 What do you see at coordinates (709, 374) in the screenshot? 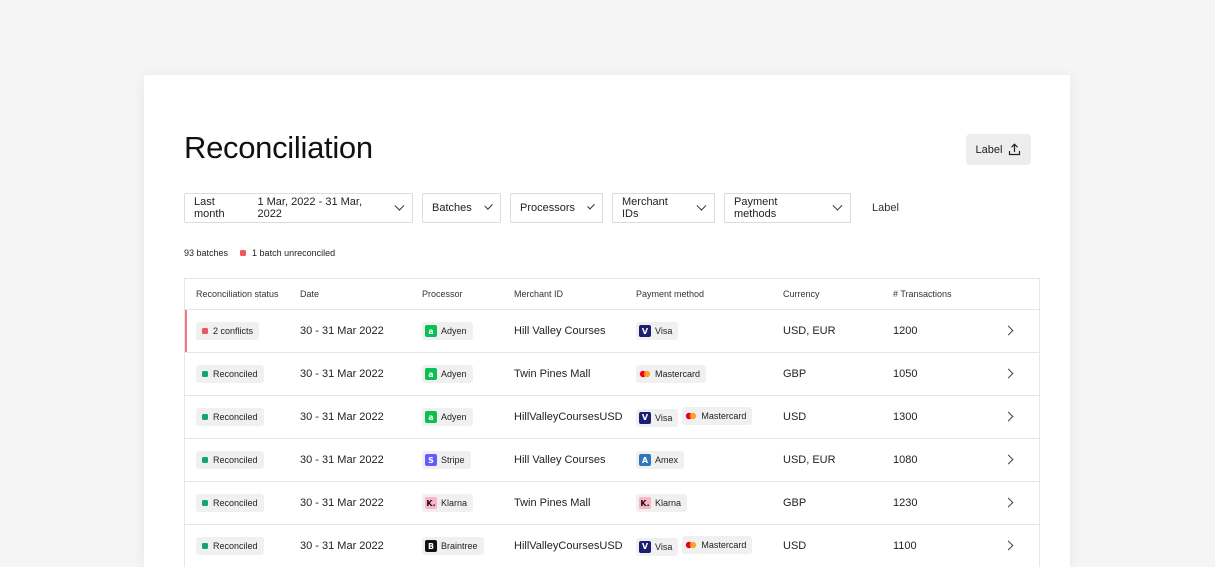
I see `payment-method-cell: Mastercard` at bounding box center [709, 374].